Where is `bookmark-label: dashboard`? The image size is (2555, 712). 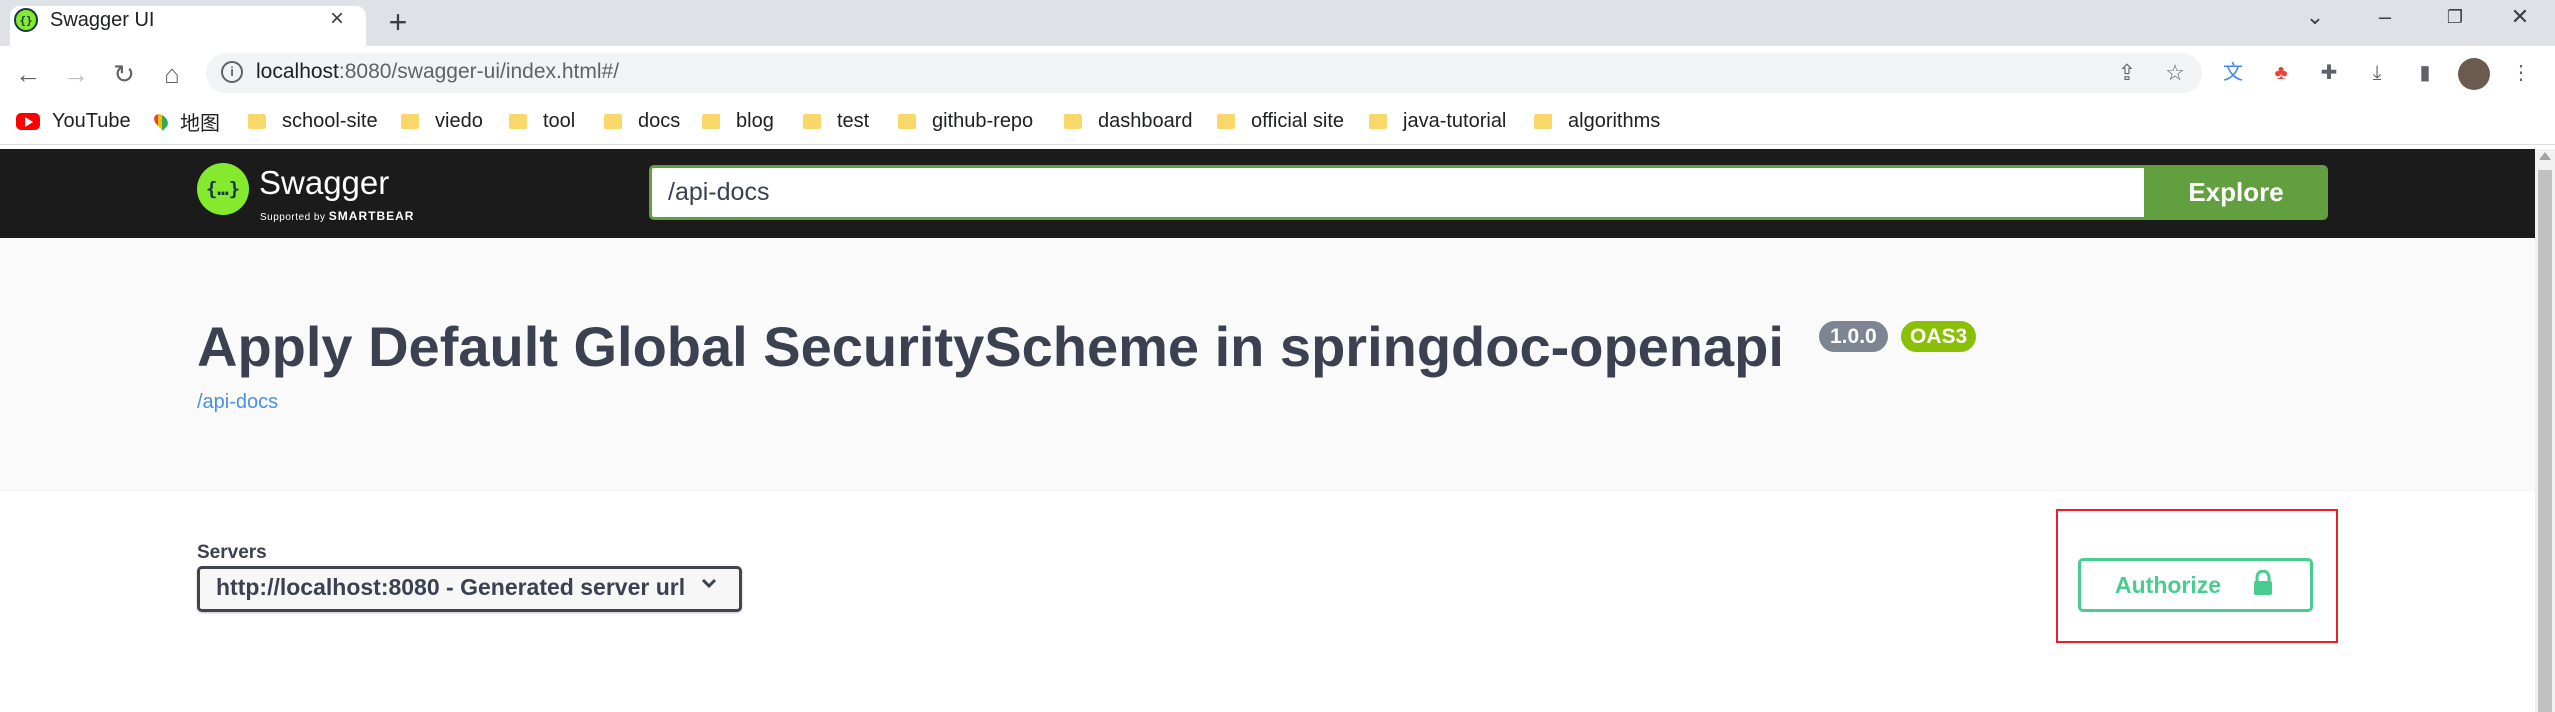 bookmark-label: dashboard is located at coordinates (1145, 120).